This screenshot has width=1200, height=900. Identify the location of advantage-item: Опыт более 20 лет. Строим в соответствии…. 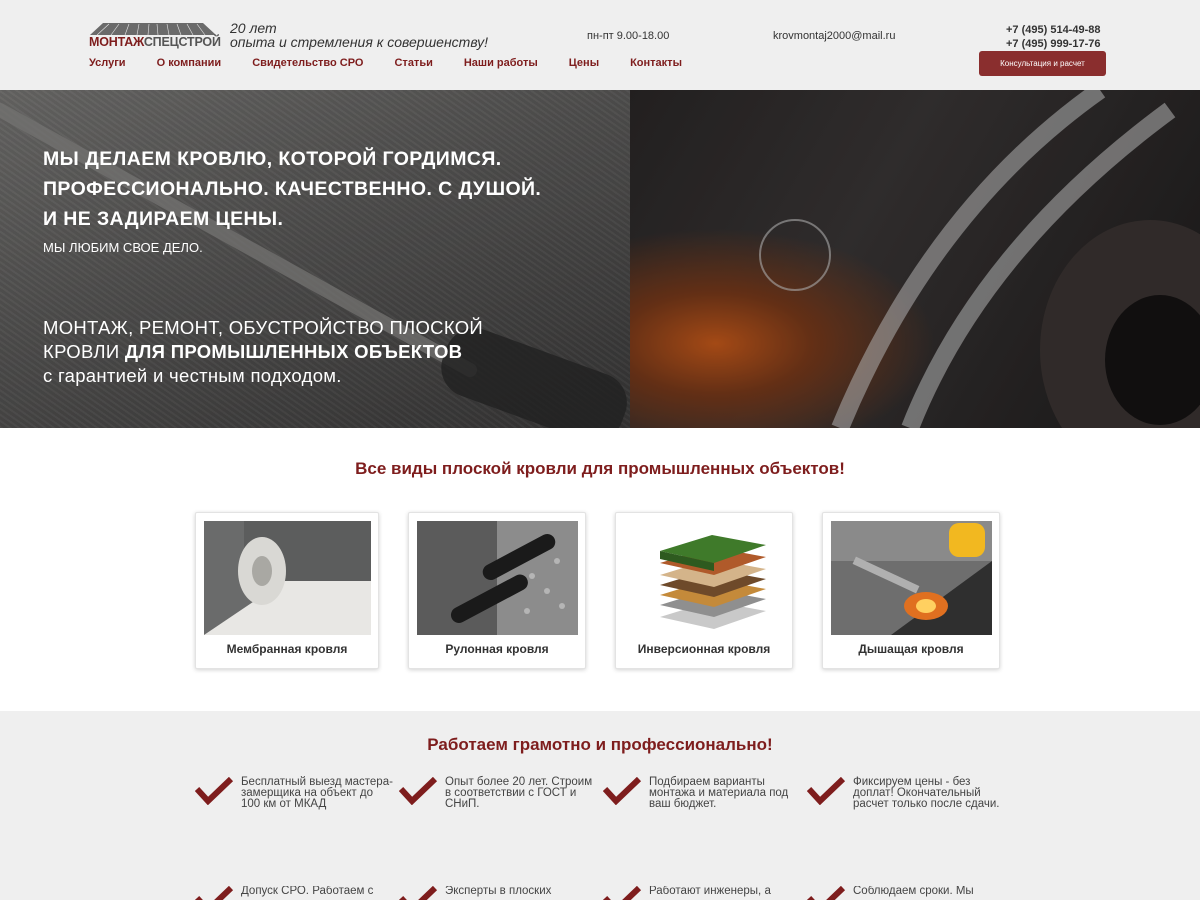
(499, 806).